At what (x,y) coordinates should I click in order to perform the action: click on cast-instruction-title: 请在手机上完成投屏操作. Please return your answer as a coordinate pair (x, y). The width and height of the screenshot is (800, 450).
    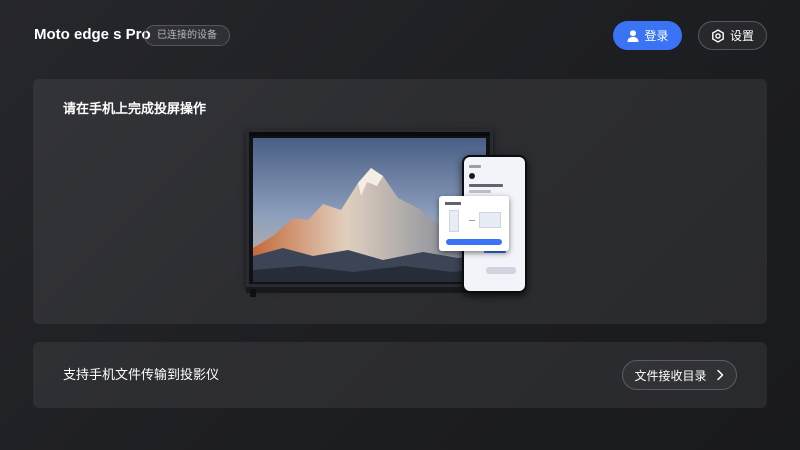
    Looking at the image, I should click on (135, 109).